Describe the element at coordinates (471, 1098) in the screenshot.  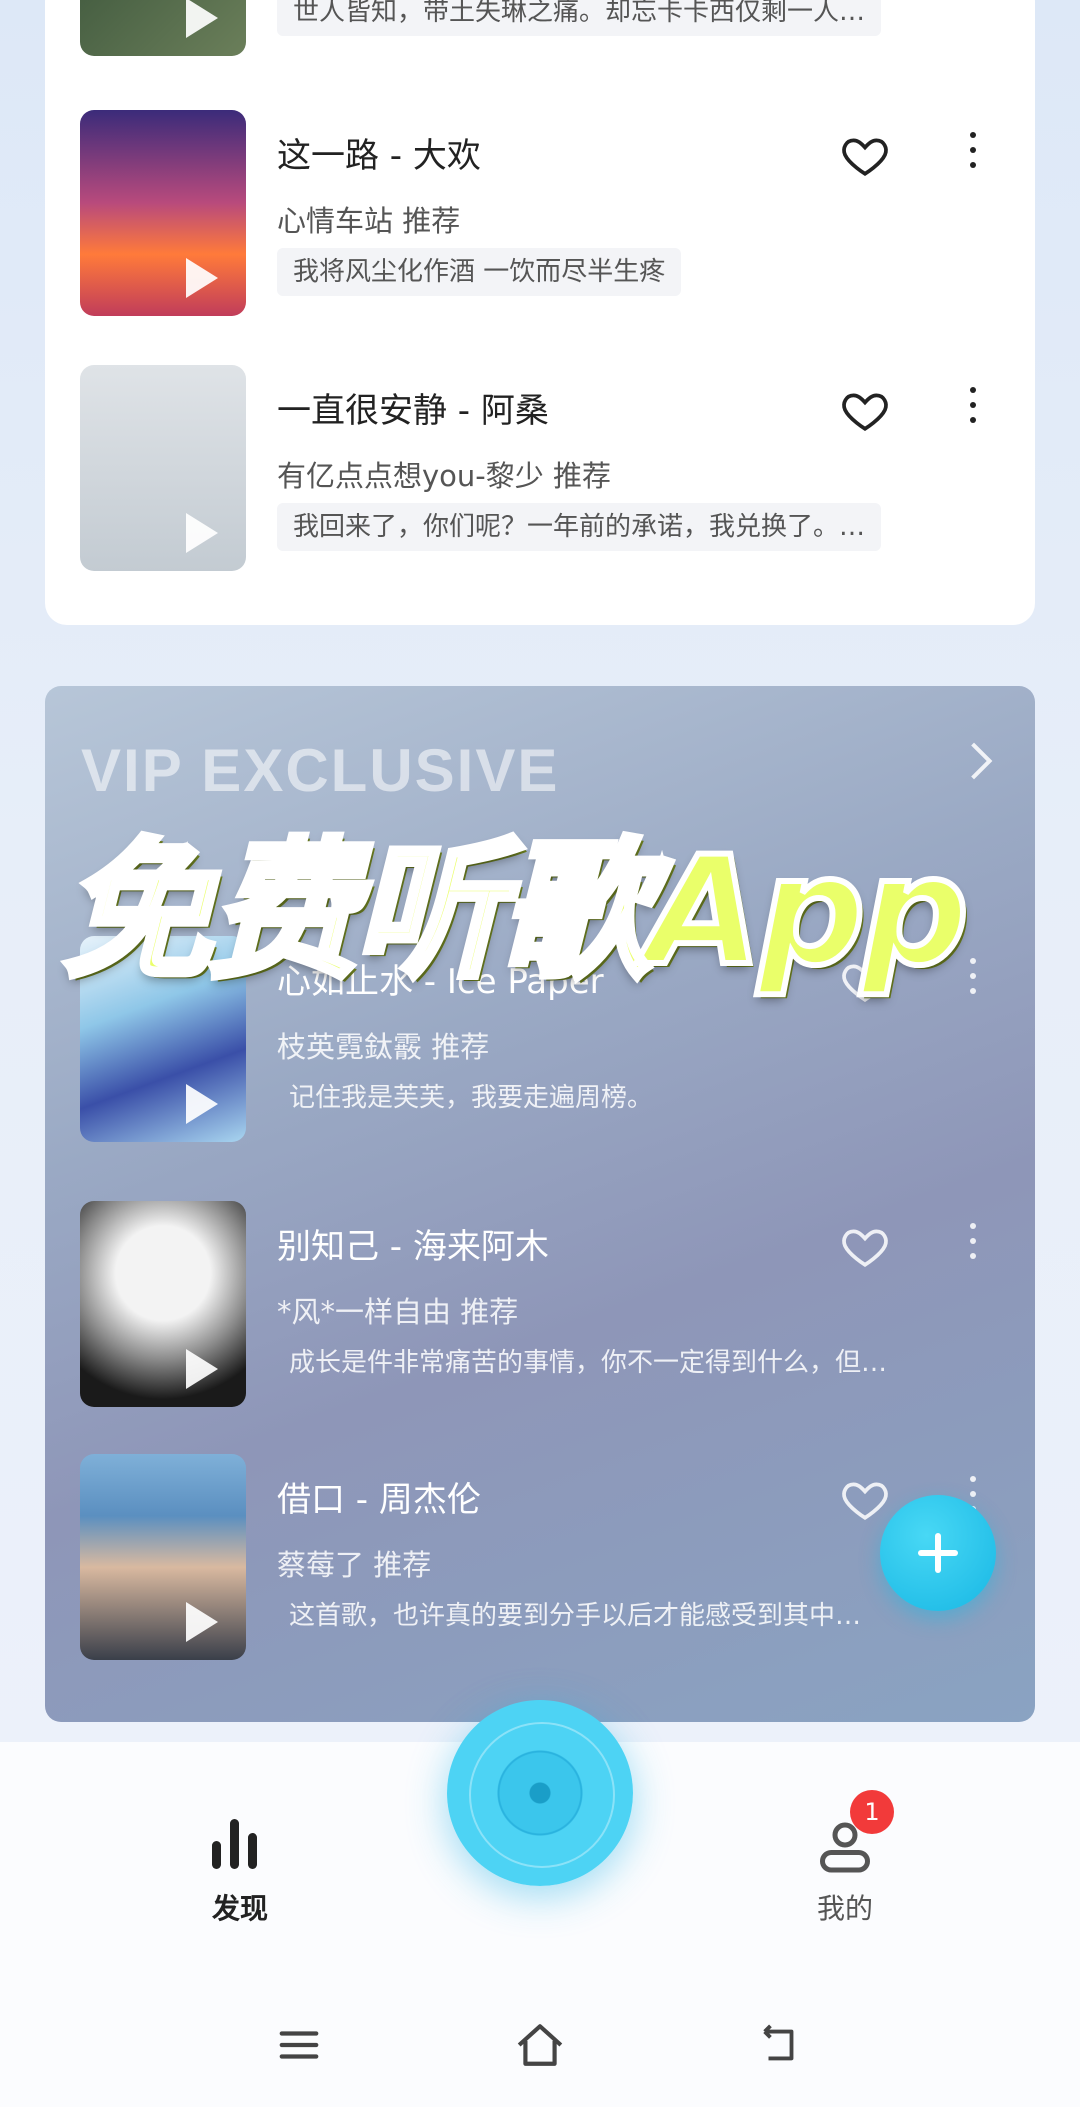
I see `song-quote: 记住我是芙芙，我要走遍周榜。` at that location.